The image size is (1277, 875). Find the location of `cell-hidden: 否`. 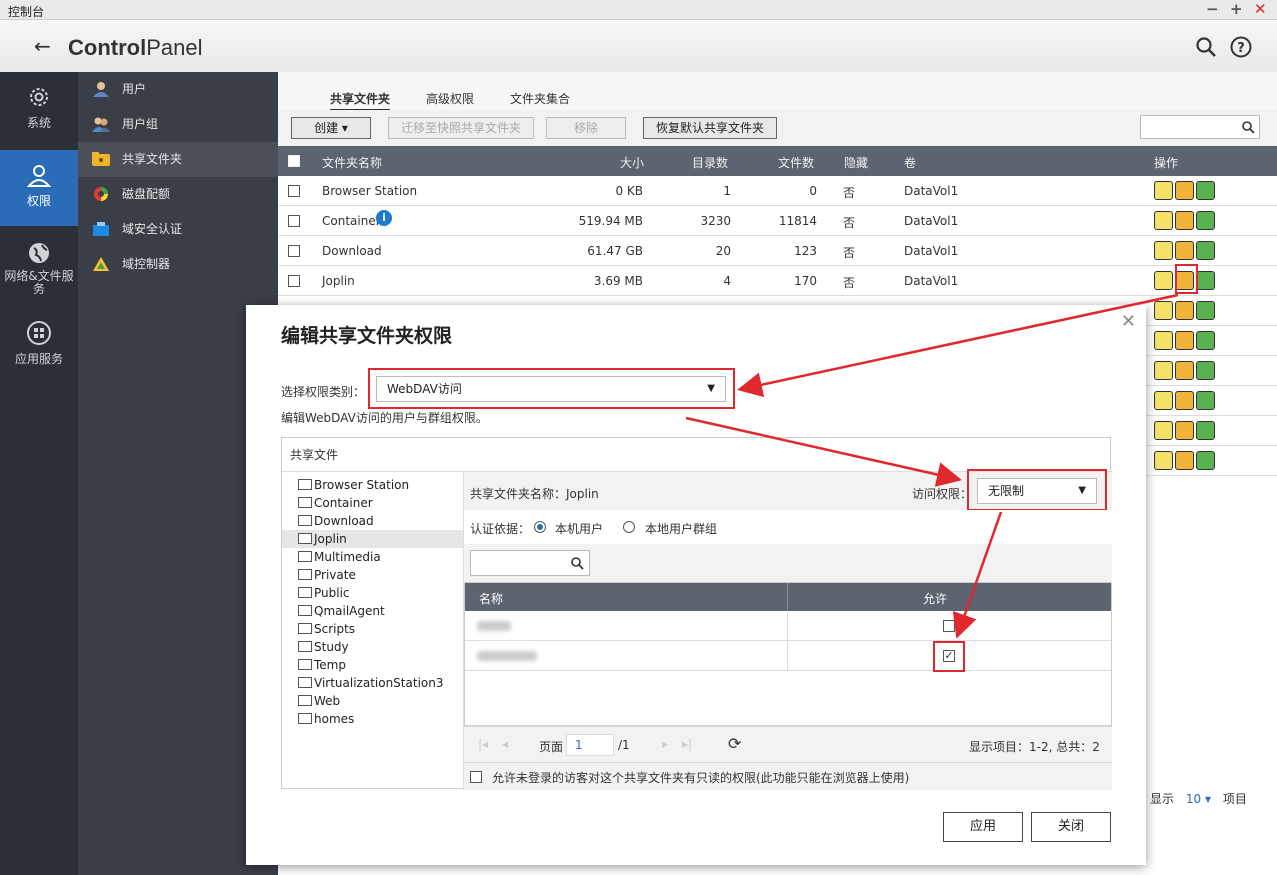

cell-hidden: 否 is located at coordinates (849, 193).